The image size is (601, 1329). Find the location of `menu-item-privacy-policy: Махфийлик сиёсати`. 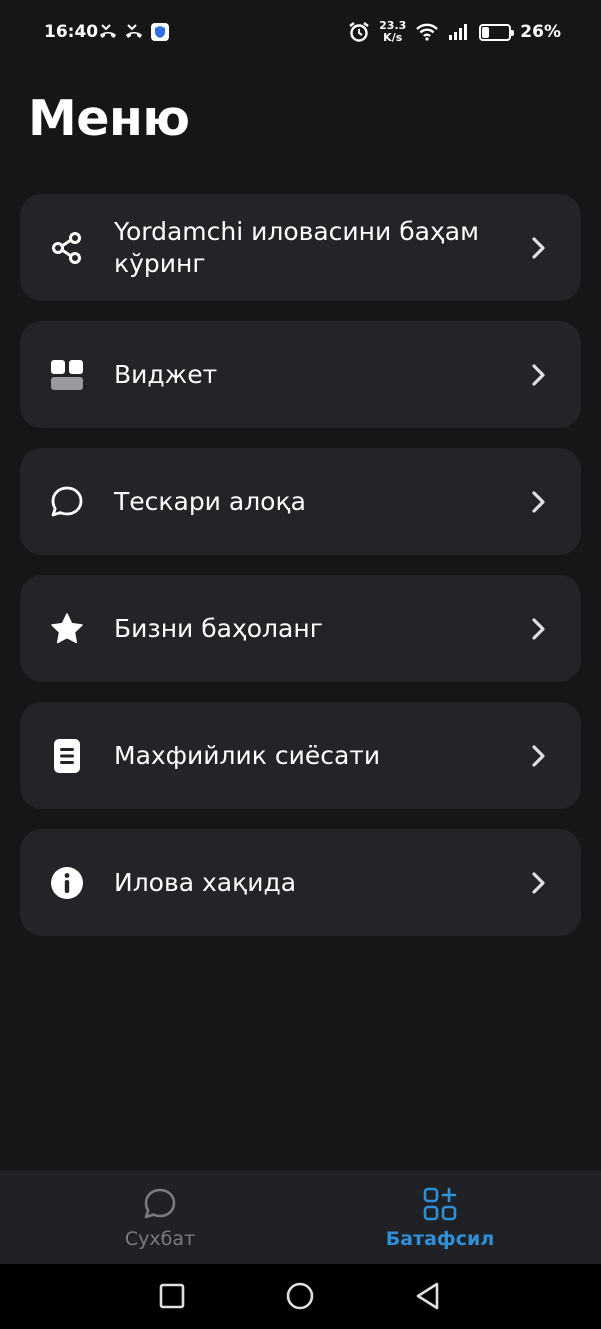

menu-item-privacy-policy: Махфийлик сиёсати is located at coordinates (300, 755).